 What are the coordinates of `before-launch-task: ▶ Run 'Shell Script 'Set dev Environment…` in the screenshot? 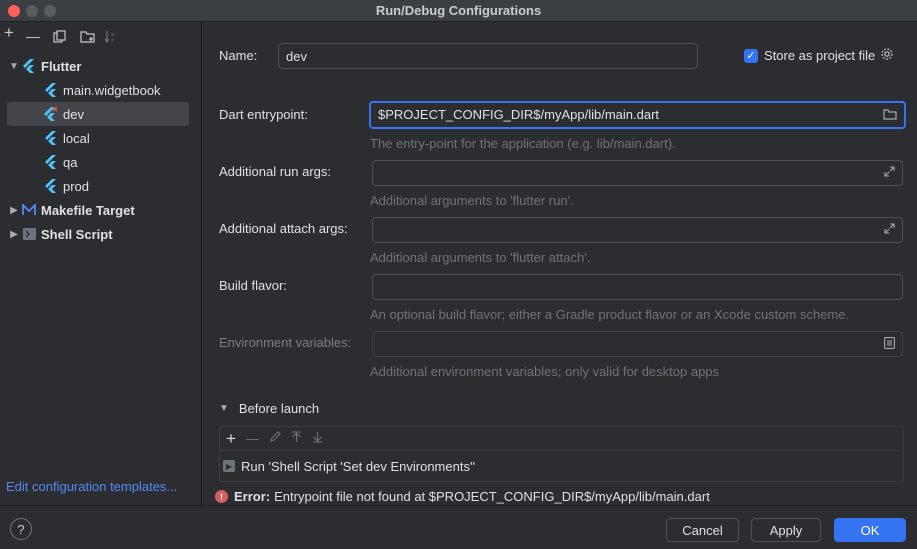 It's located at (561, 466).